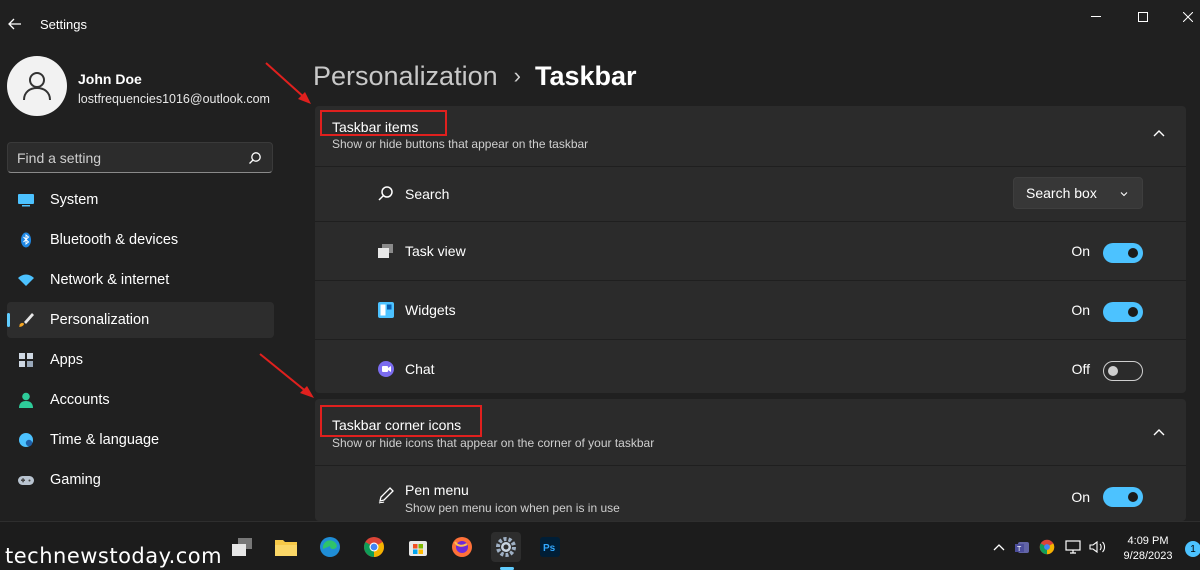  Describe the element at coordinates (67, 360) in the screenshot. I see `sidebar-item-label: Apps` at that location.